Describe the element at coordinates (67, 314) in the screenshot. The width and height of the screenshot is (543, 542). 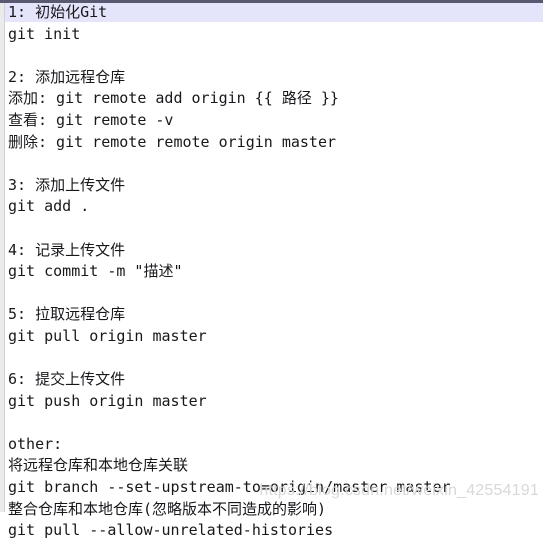
I see `text-line: 5: 拉取远程仓库` at that location.